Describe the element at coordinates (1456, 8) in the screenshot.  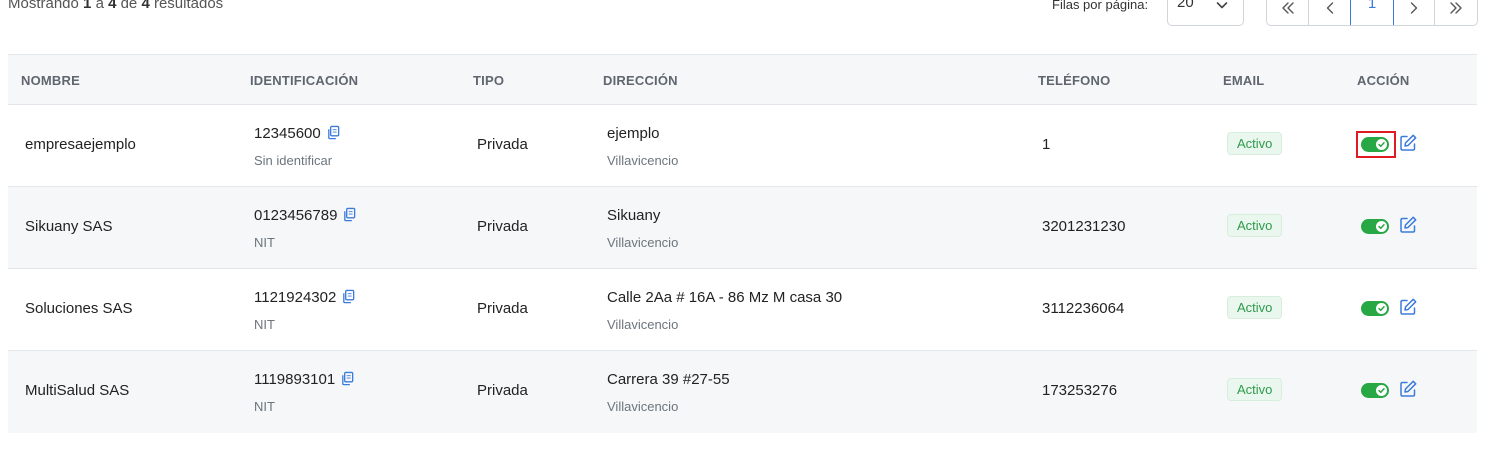
I see `chevrons-right-icon` at that location.